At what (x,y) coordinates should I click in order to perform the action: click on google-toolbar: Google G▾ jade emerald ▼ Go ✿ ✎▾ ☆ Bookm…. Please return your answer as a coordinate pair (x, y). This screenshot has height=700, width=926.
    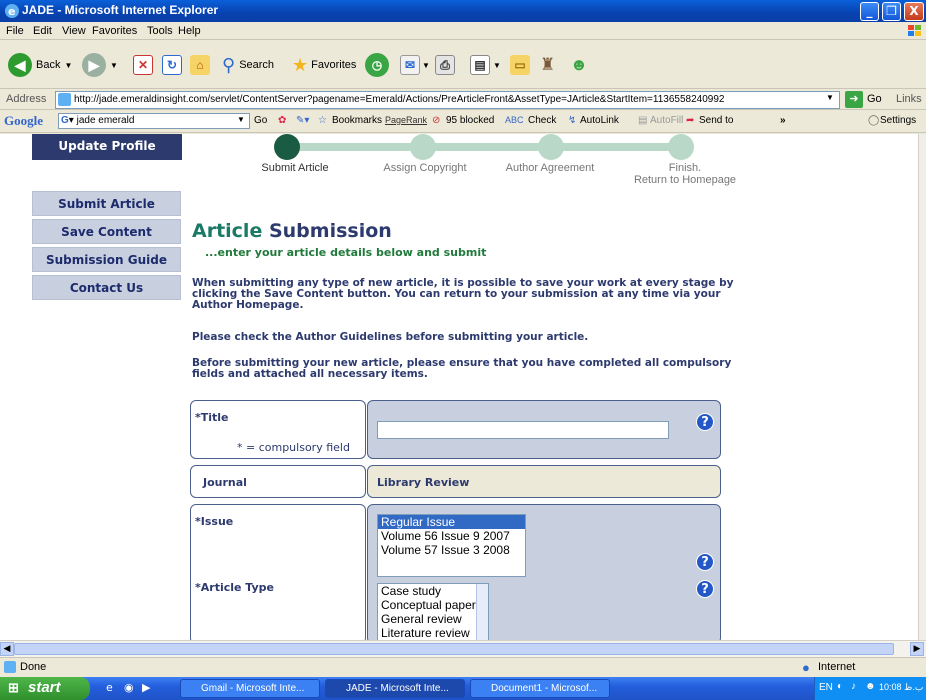
    Looking at the image, I should click on (463, 122).